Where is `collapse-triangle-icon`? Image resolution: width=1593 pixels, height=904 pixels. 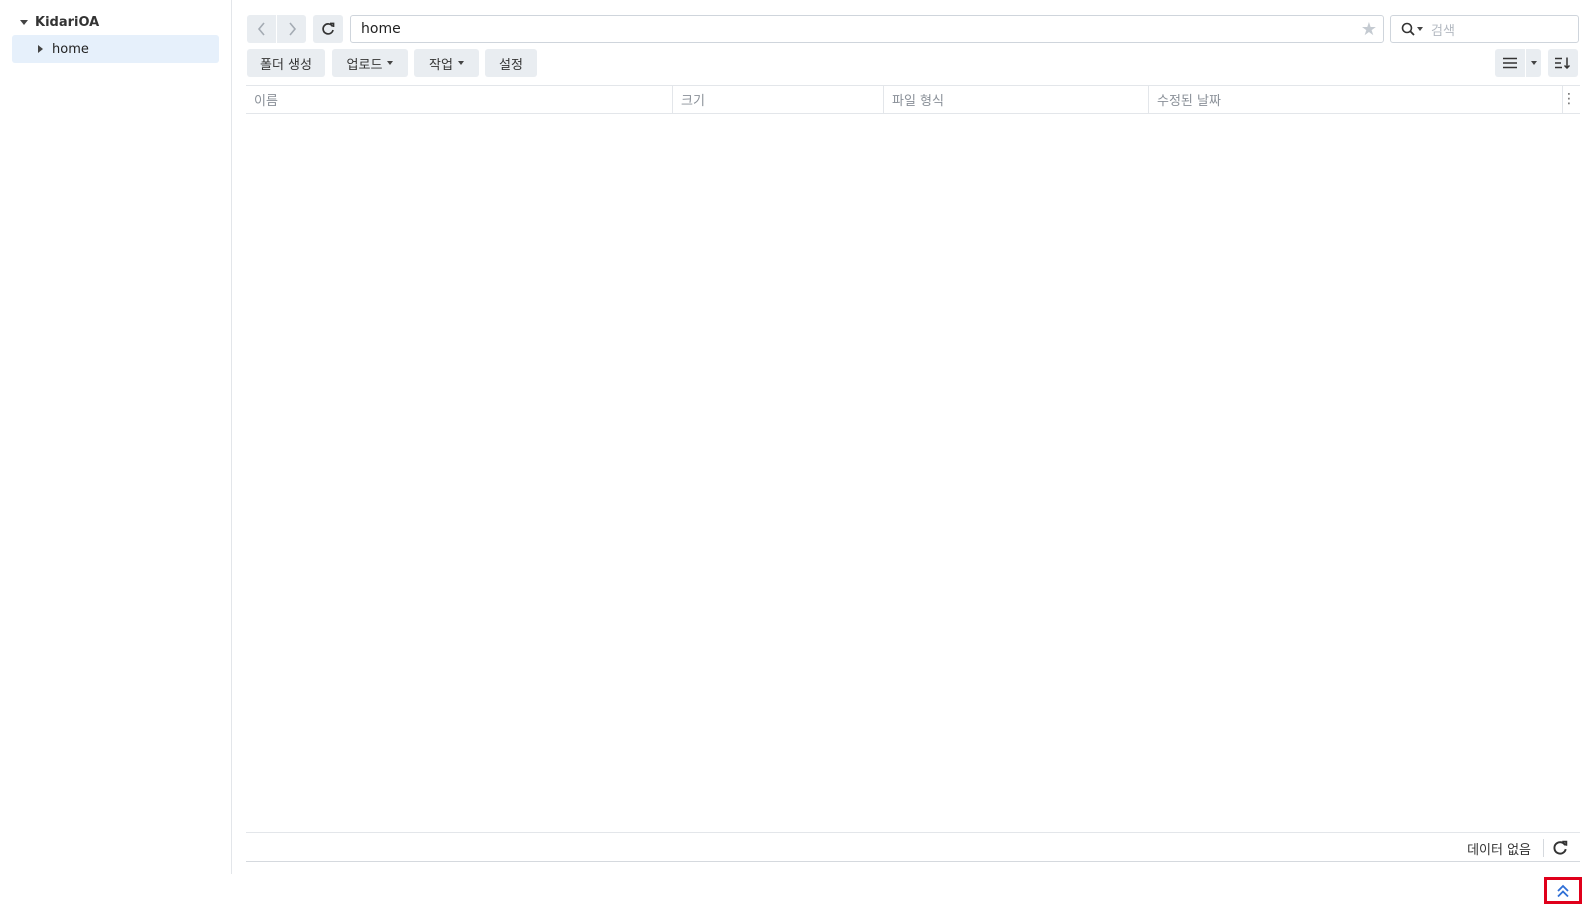 collapse-triangle-icon is located at coordinates (40, 49).